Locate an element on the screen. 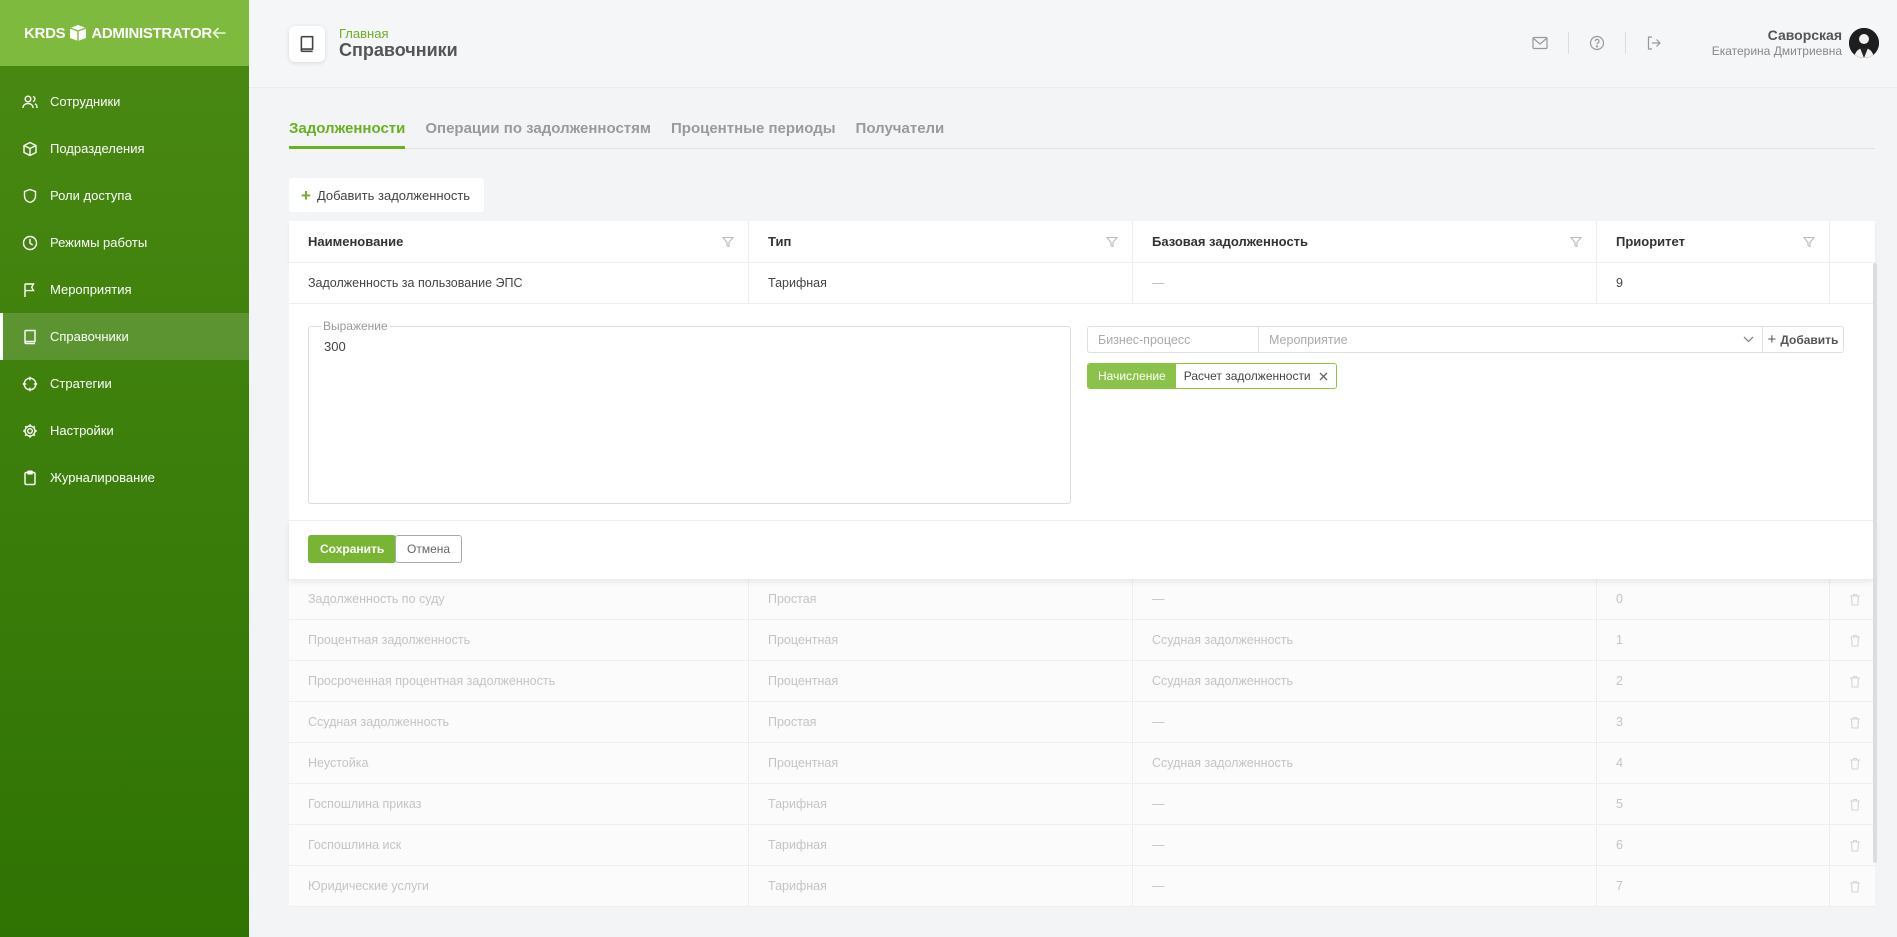 Image resolution: width=1897 pixels, height=937 pixels. logo-box-icon is located at coordinates (78, 33).